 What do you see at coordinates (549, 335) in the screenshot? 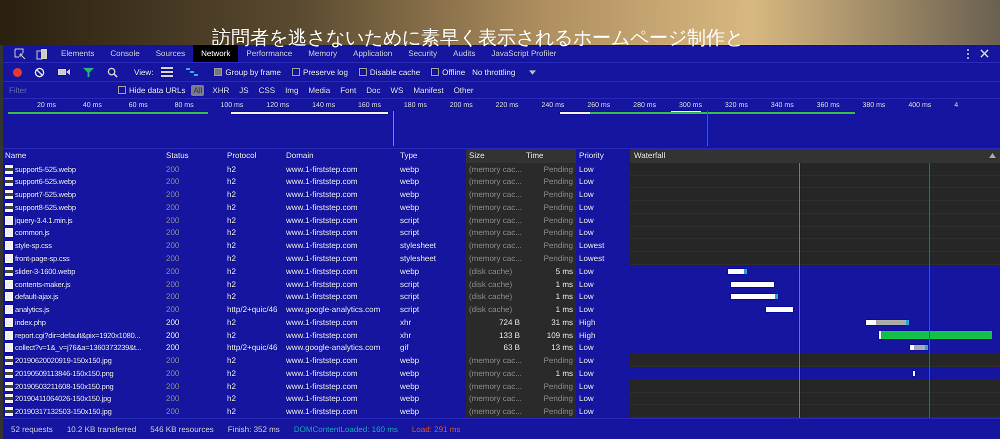
I see `table-cell: 109 ms` at bounding box center [549, 335].